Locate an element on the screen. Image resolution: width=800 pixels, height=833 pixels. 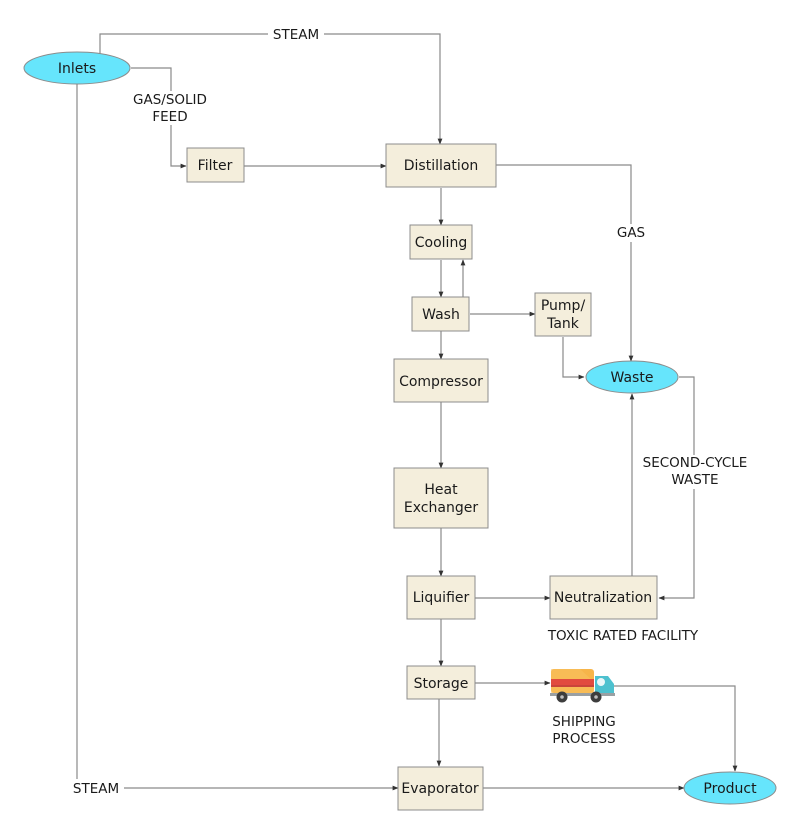
liquifier-label: Liquifier is located at coordinates (441, 598).